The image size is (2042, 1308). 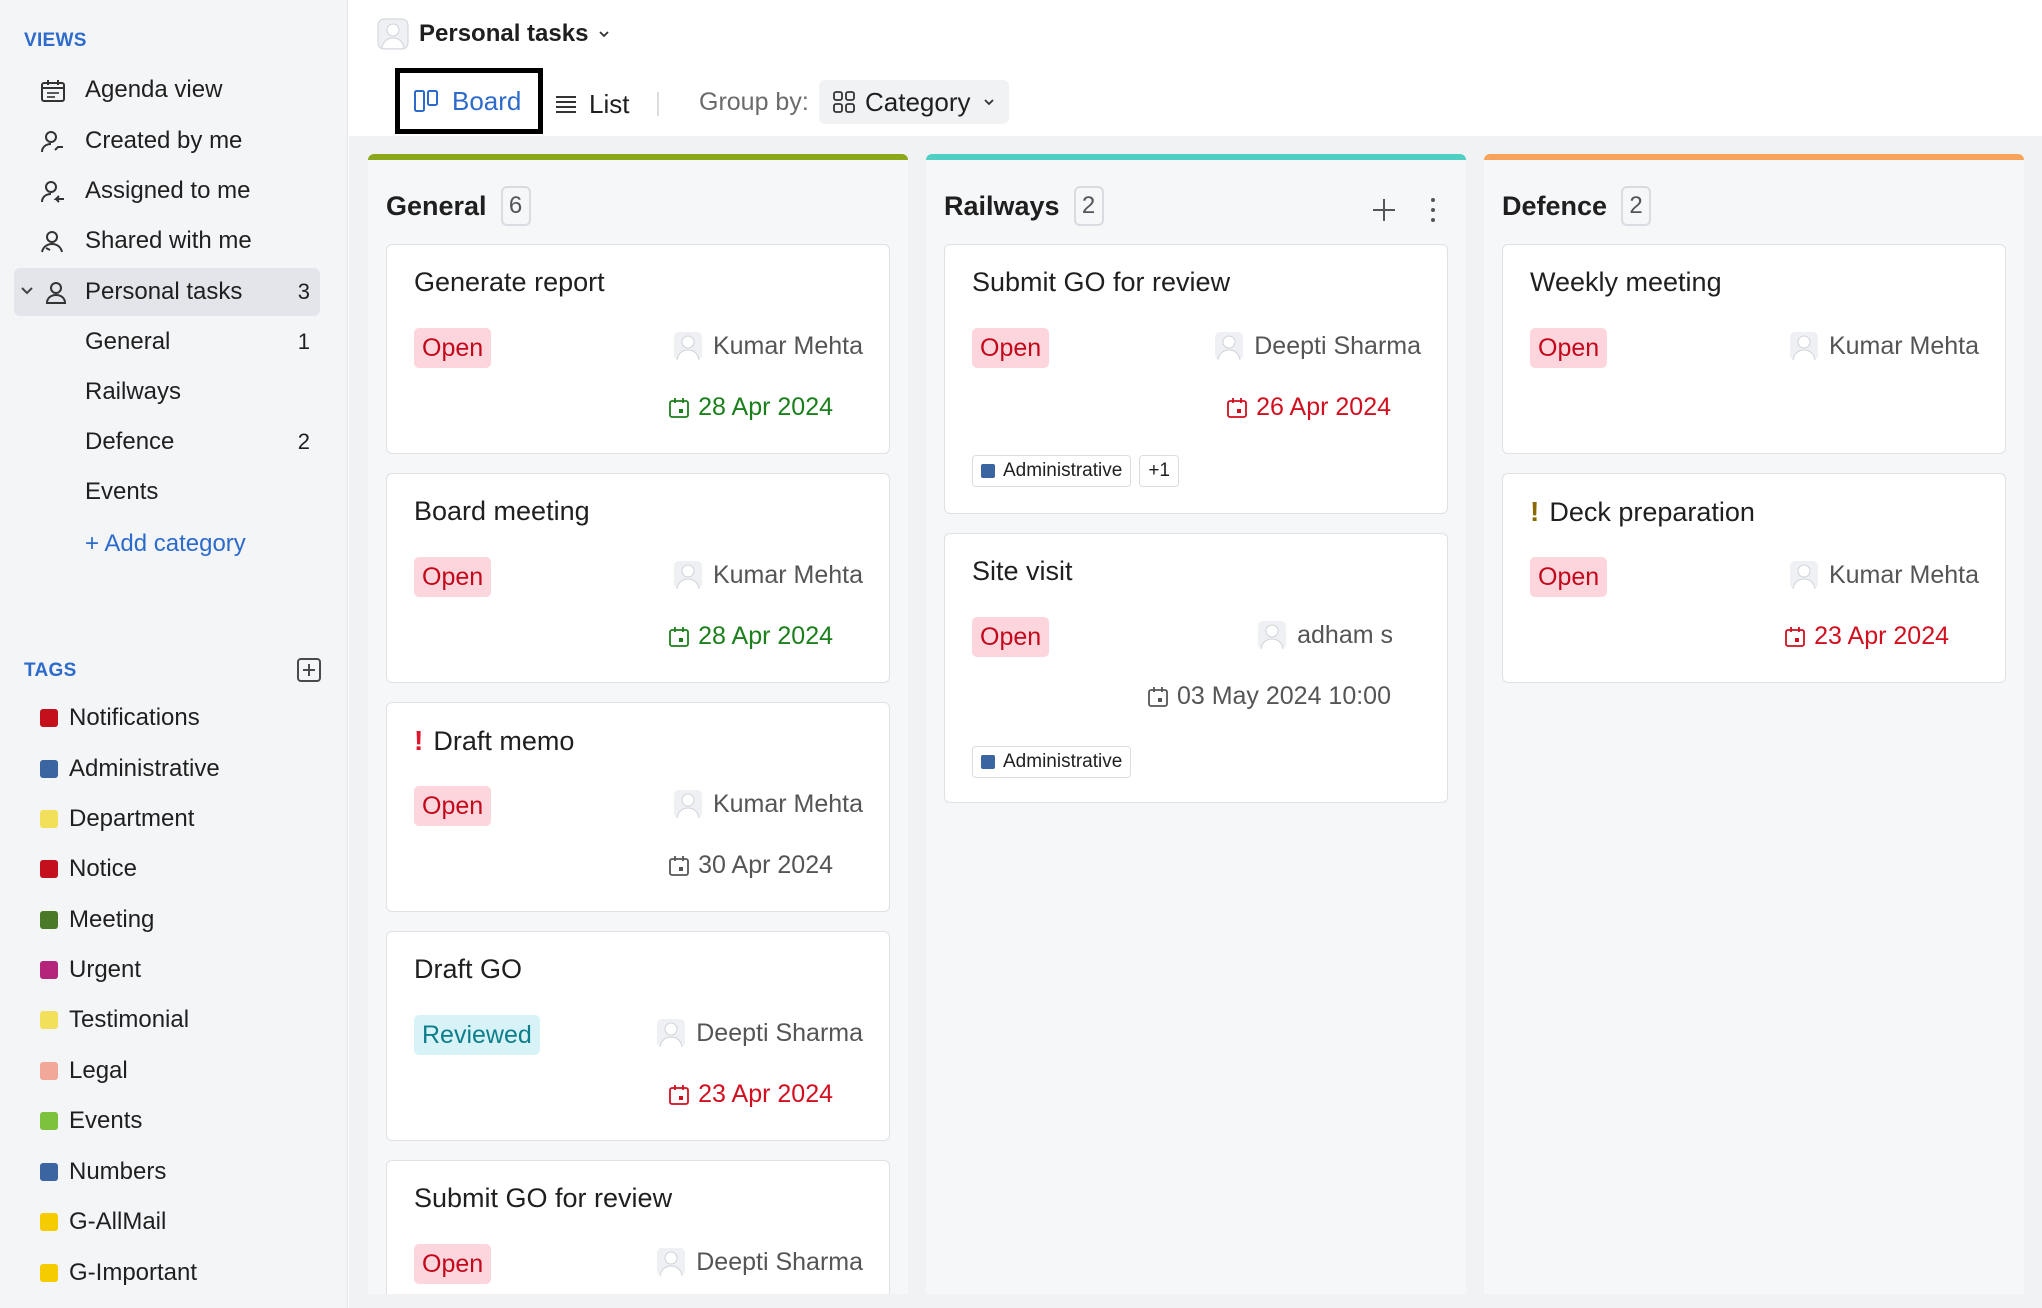 I want to click on status-badge: Reviewed, so click(x=477, y=1035).